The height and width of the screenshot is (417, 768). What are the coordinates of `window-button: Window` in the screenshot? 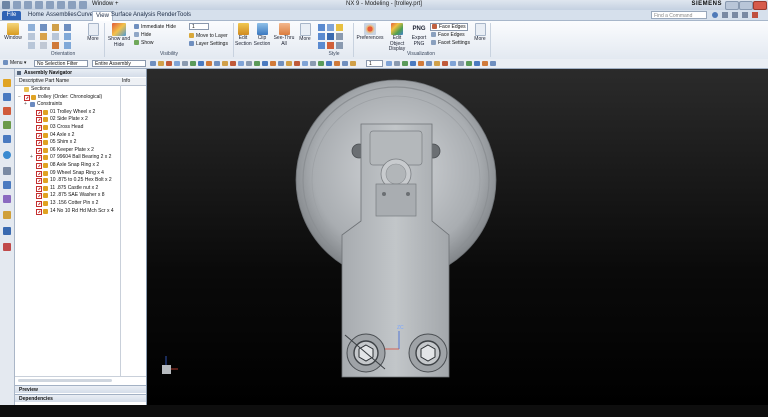 It's located at (13, 32).